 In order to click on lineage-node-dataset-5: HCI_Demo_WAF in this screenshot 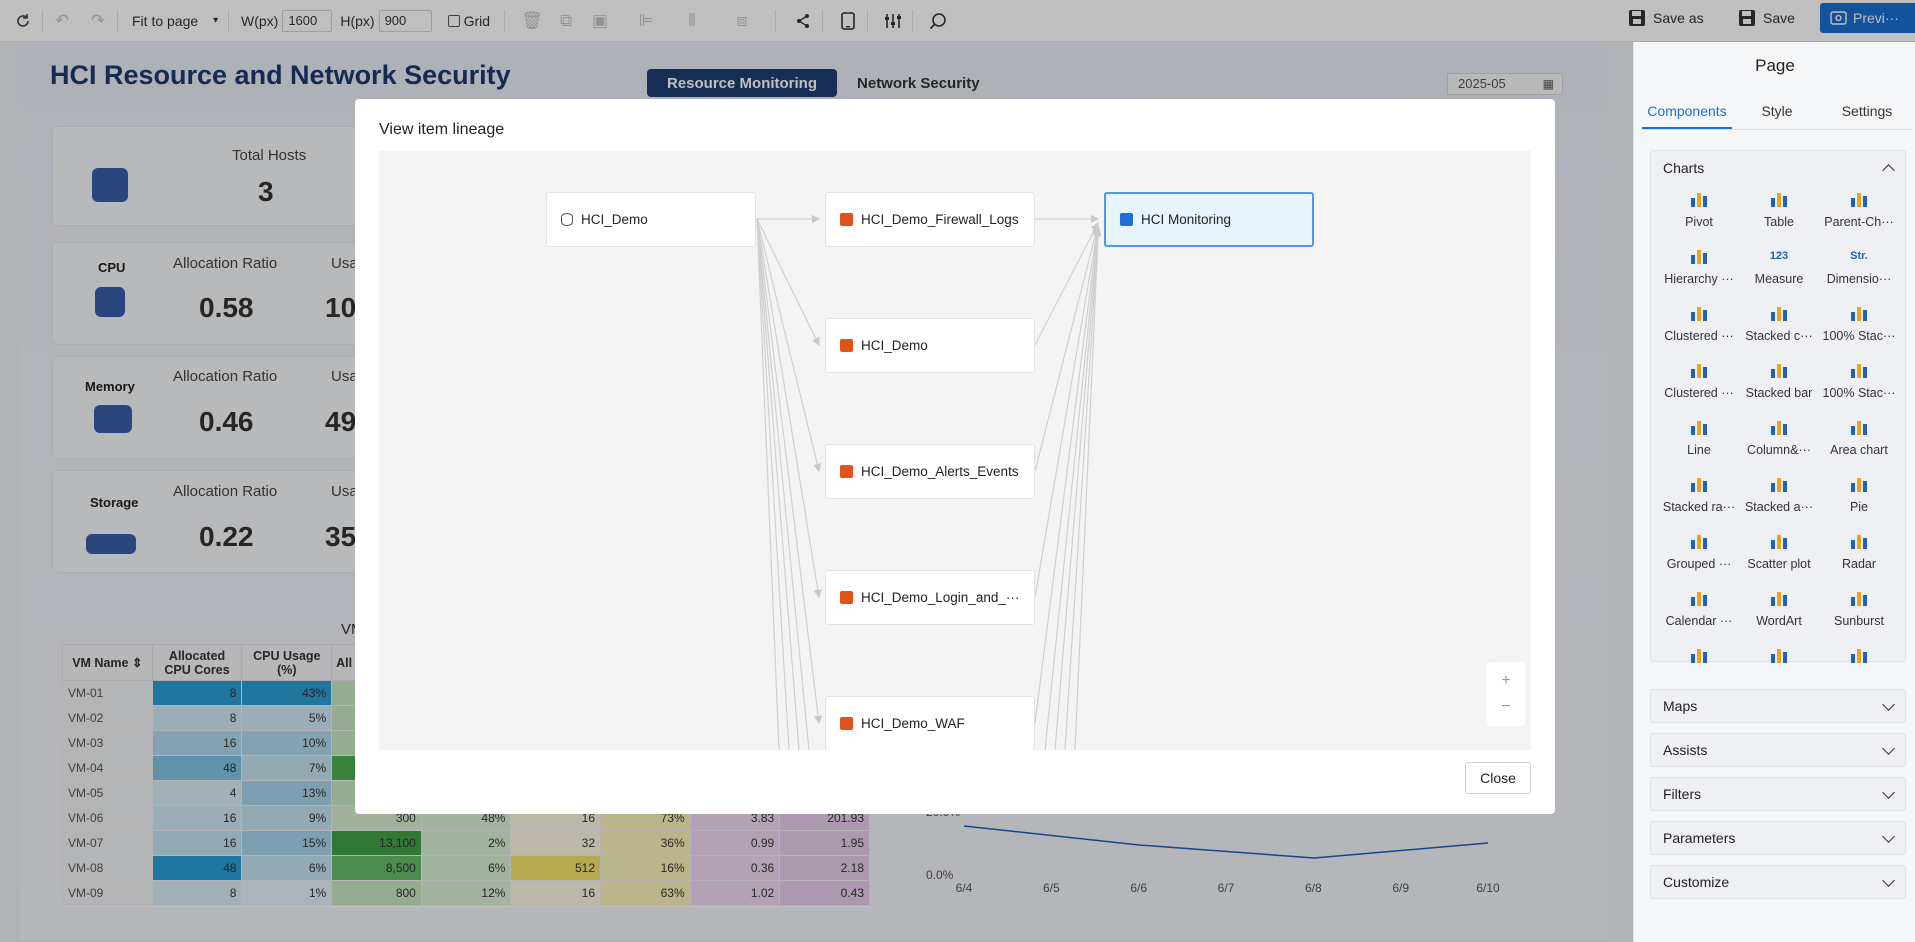, I will do `click(930, 723)`.